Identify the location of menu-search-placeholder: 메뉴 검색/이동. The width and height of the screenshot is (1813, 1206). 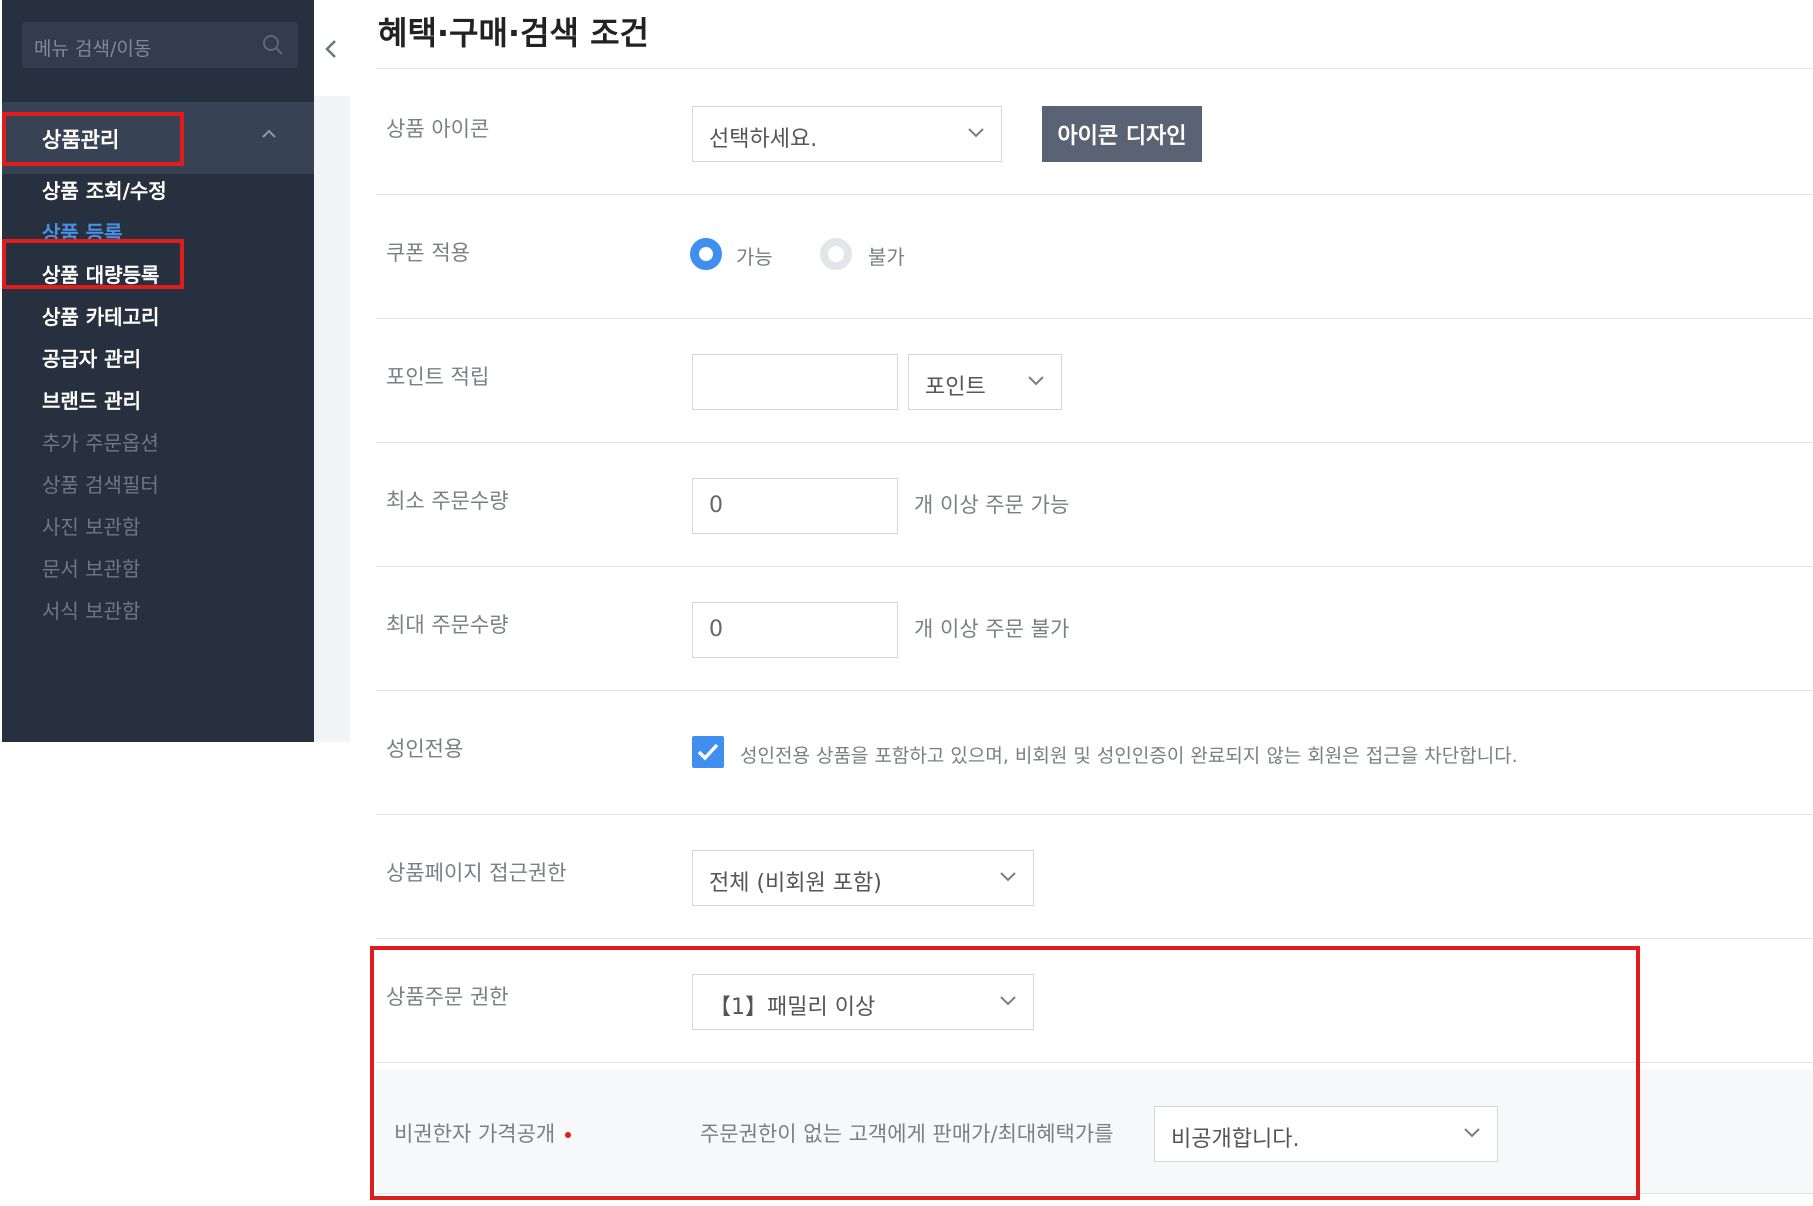
(93, 49).